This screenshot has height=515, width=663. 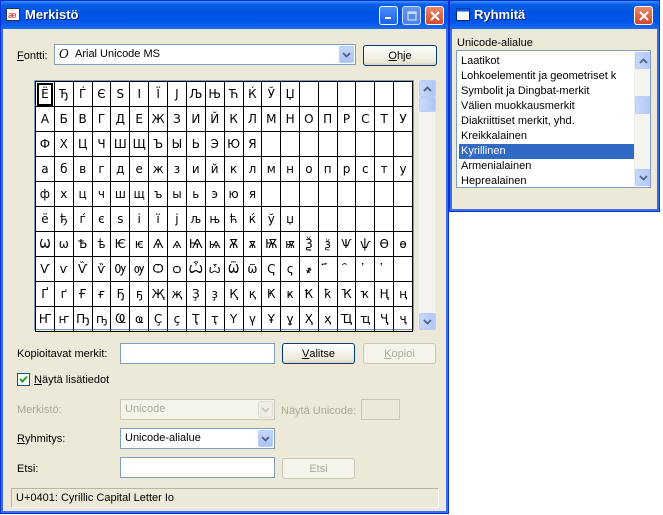 What do you see at coordinates (224, 15) in the screenshot?
I see `title-bar: æ Merkistö` at bounding box center [224, 15].